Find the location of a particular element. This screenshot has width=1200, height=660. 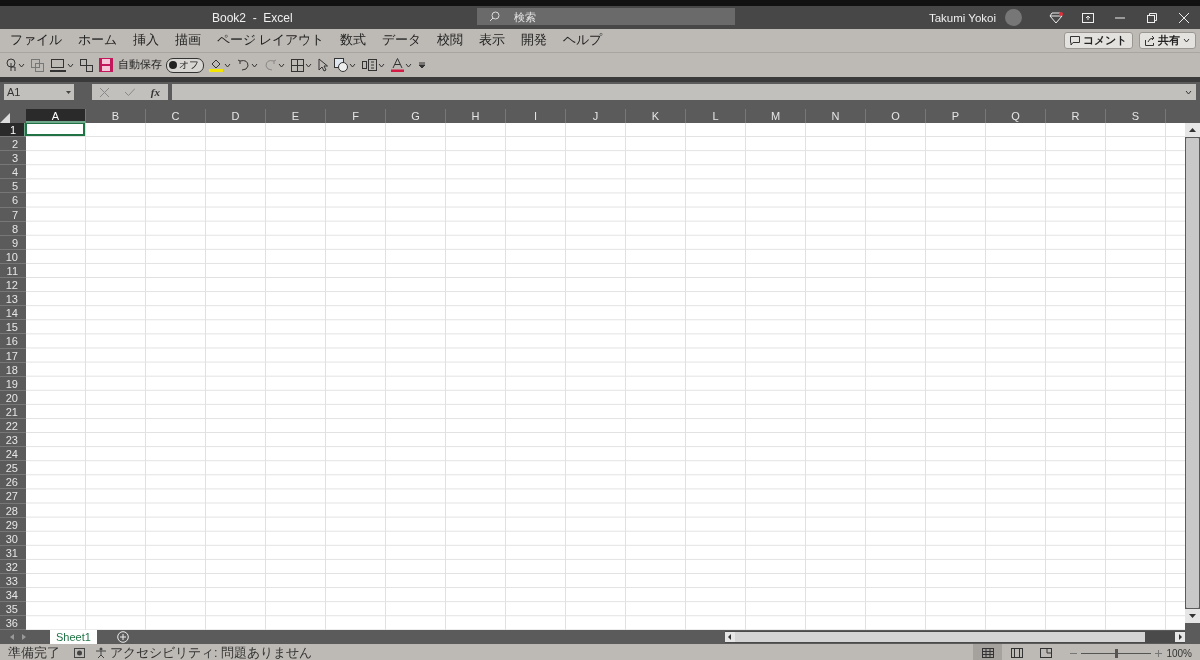

search-icon is located at coordinates (494, 16).